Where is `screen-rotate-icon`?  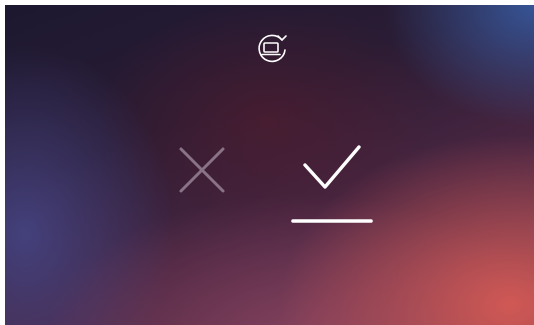 screen-rotate-icon is located at coordinates (271, 49).